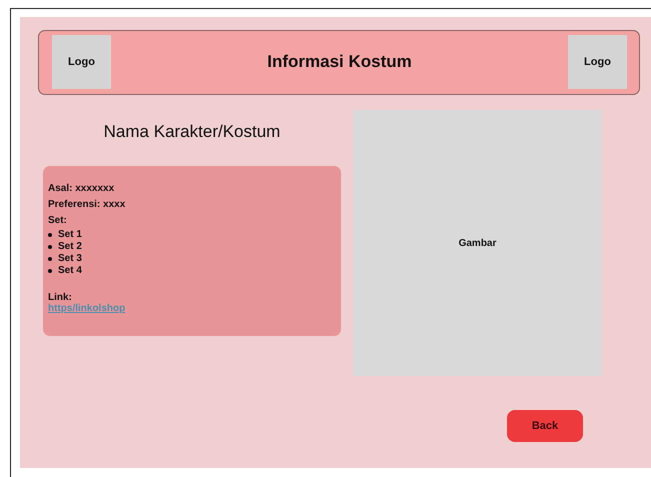  I want to click on link-label: Link:, so click(60, 297).